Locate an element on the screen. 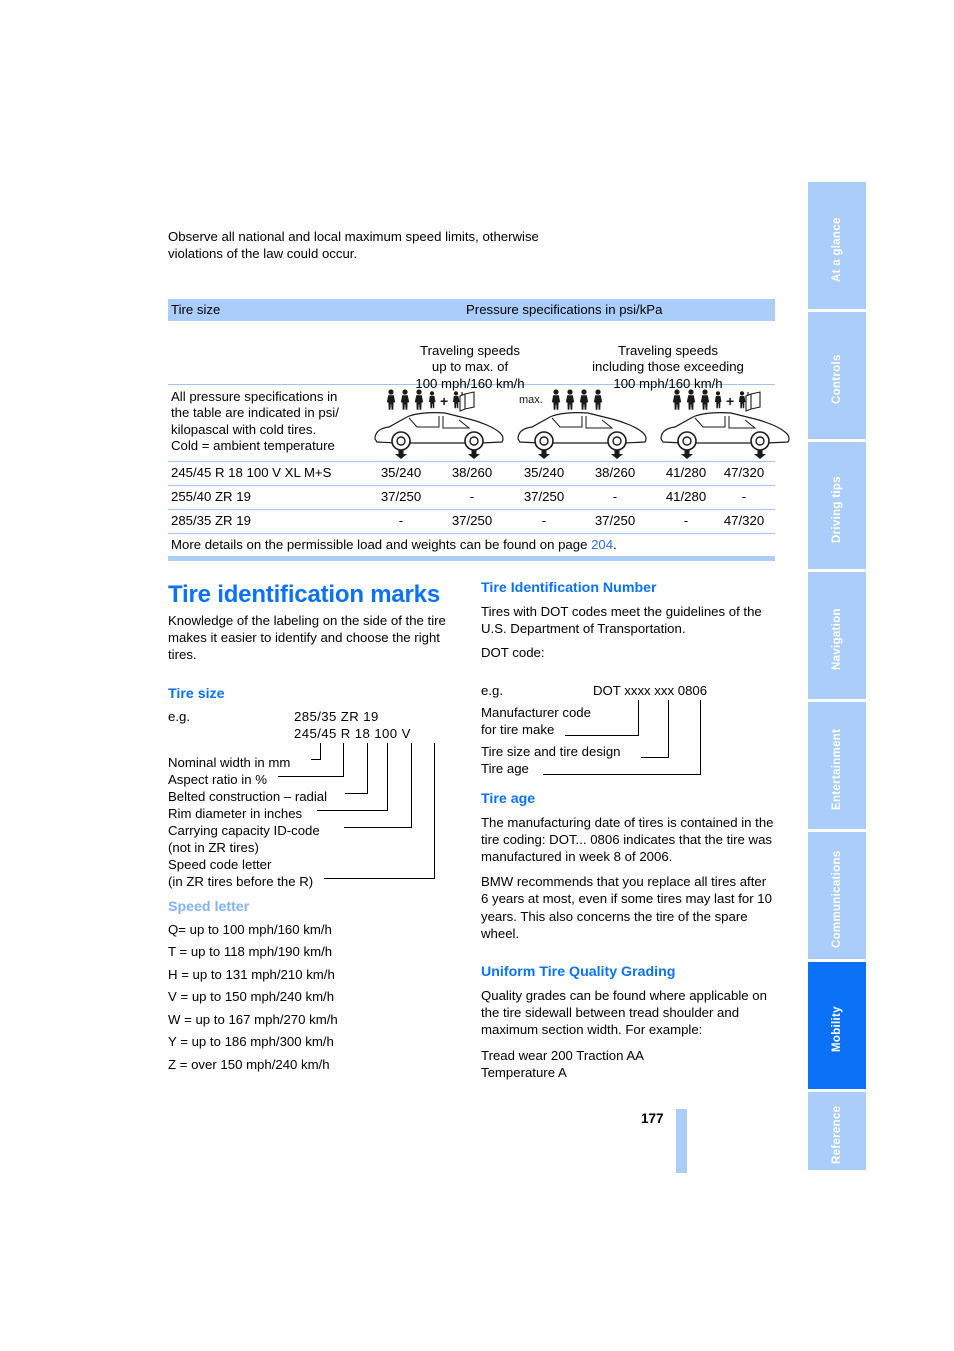  tab-label: Communications is located at coordinates (837, 899).